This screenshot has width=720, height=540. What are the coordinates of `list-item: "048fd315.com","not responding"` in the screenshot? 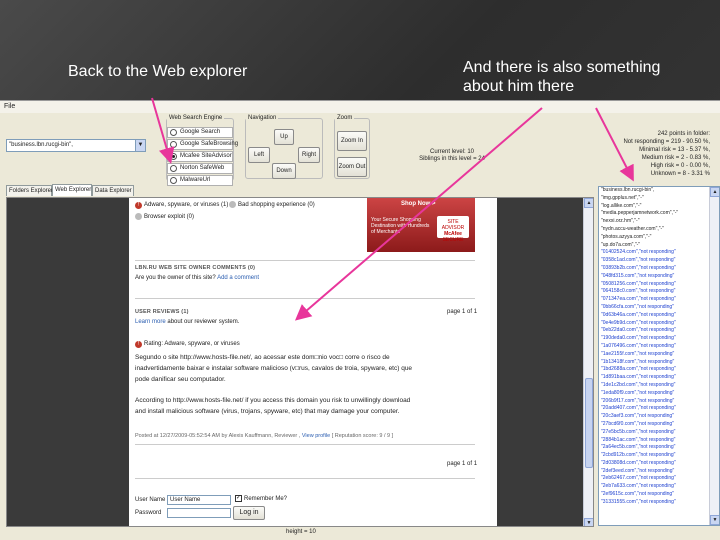 It's located at (659, 277).